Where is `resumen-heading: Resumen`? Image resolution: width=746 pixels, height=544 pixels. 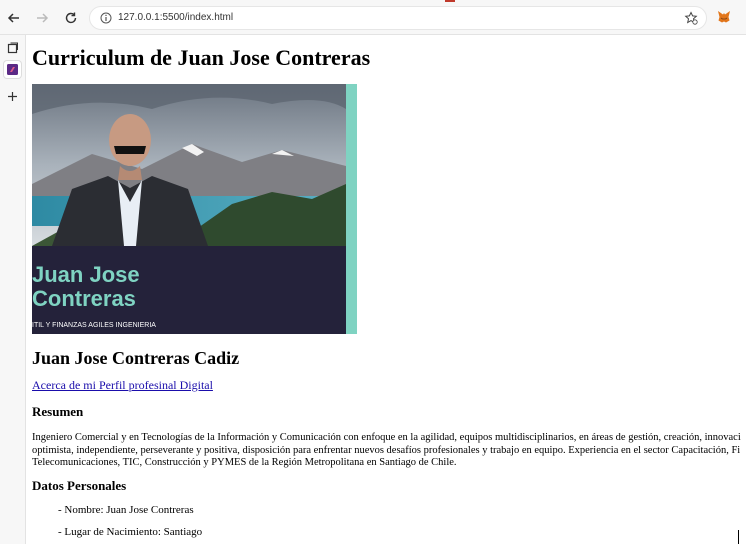
resumen-heading: Resumen is located at coordinates (58, 411).